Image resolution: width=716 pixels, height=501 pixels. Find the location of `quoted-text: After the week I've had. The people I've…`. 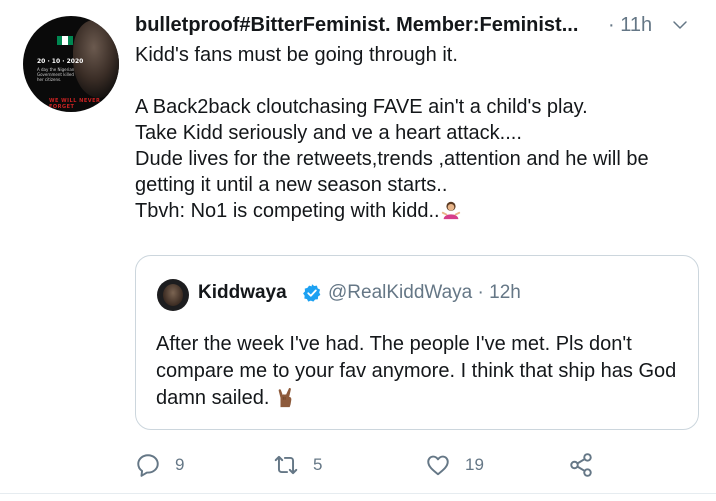

quoted-text: After the week I've had. The people I've… is located at coordinates (421, 371).